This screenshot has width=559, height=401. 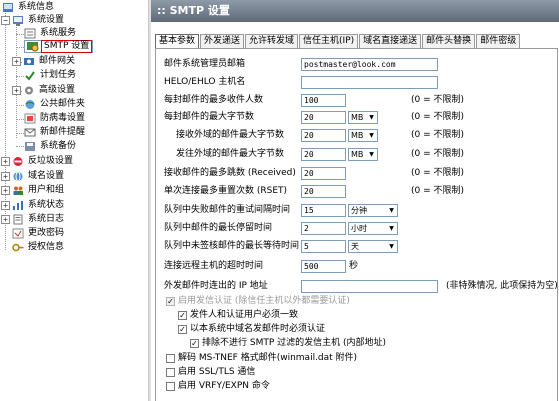 What do you see at coordinates (363, 135) in the screenshot?
I see `recv-external-unit-select: MB ▼` at bounding box center [363, 135].